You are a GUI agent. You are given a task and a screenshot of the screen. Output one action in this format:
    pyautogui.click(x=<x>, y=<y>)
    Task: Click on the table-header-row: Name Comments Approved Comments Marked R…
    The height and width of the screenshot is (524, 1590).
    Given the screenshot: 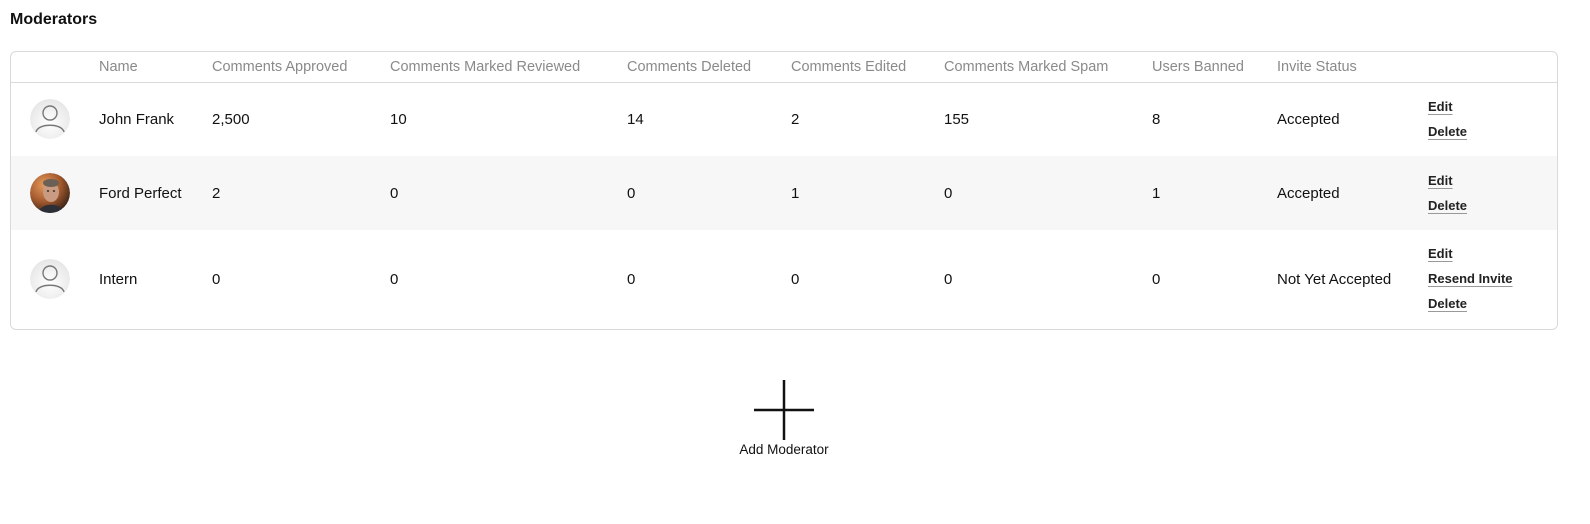 What is the action you would take?
    pyautogui.click(x=784, y=67)
    